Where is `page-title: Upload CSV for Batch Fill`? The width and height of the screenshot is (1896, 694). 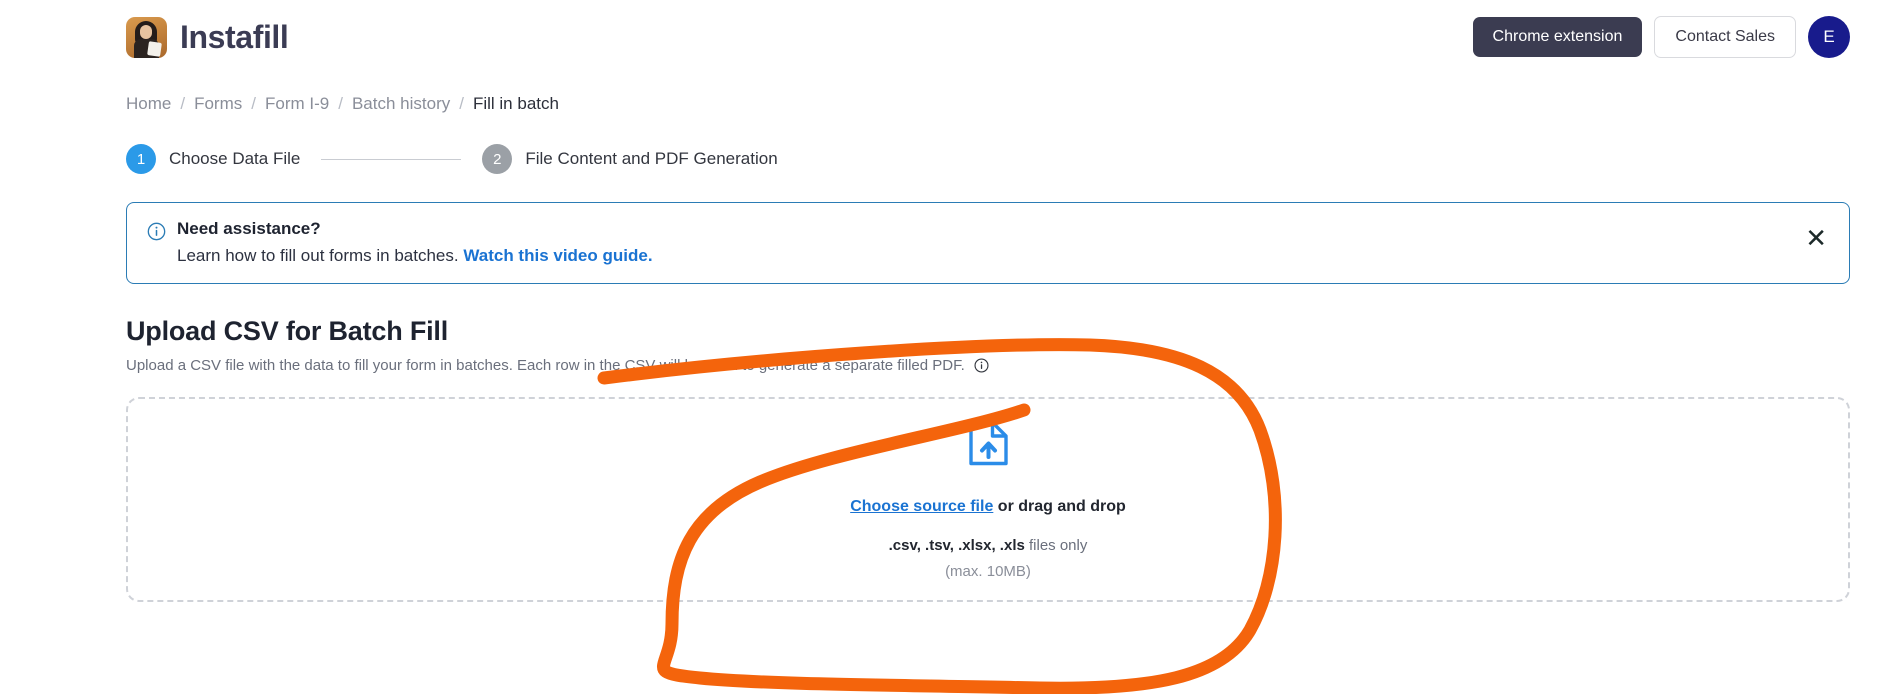 page-title: Upload CSV for Batch Fill is located at coordinates (287, 331).